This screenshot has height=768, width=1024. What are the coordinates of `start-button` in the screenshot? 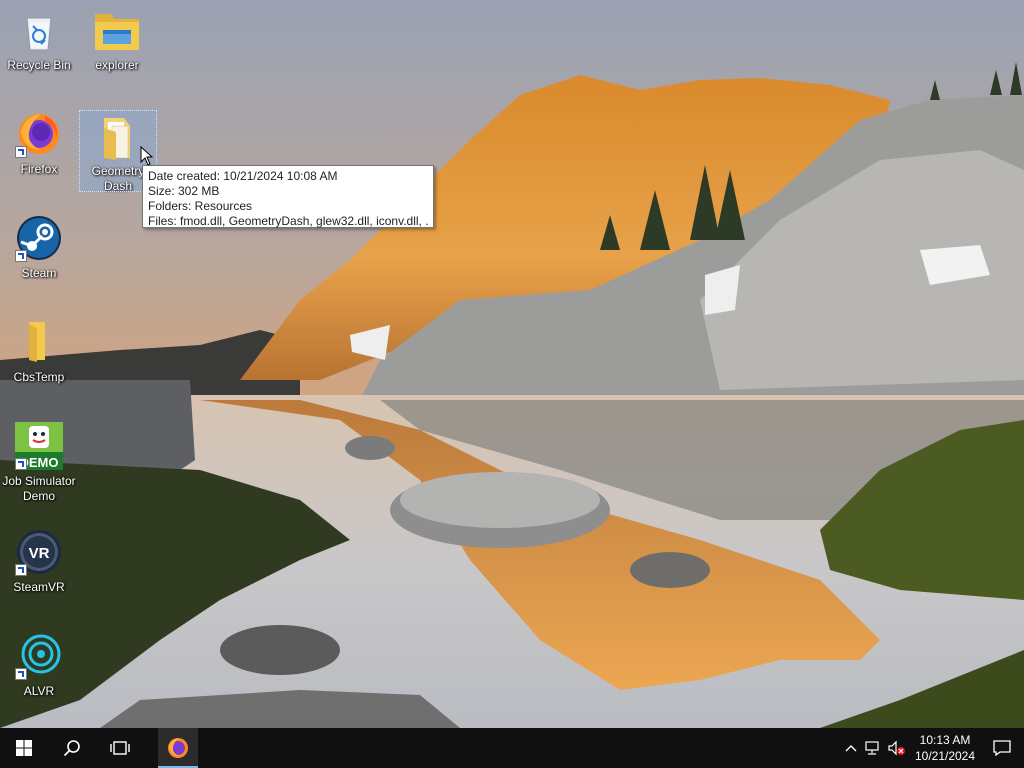 It's located at (24, 748).